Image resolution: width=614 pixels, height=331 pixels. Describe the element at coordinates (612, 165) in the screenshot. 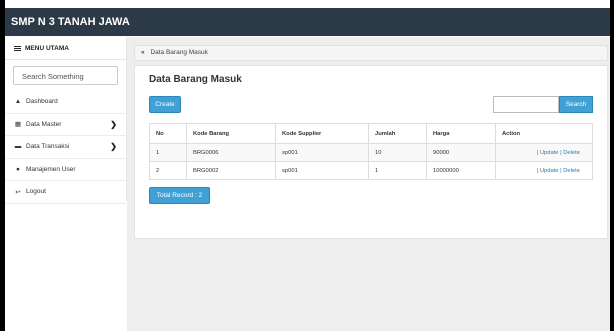

I see `window-edge-right` at that location.